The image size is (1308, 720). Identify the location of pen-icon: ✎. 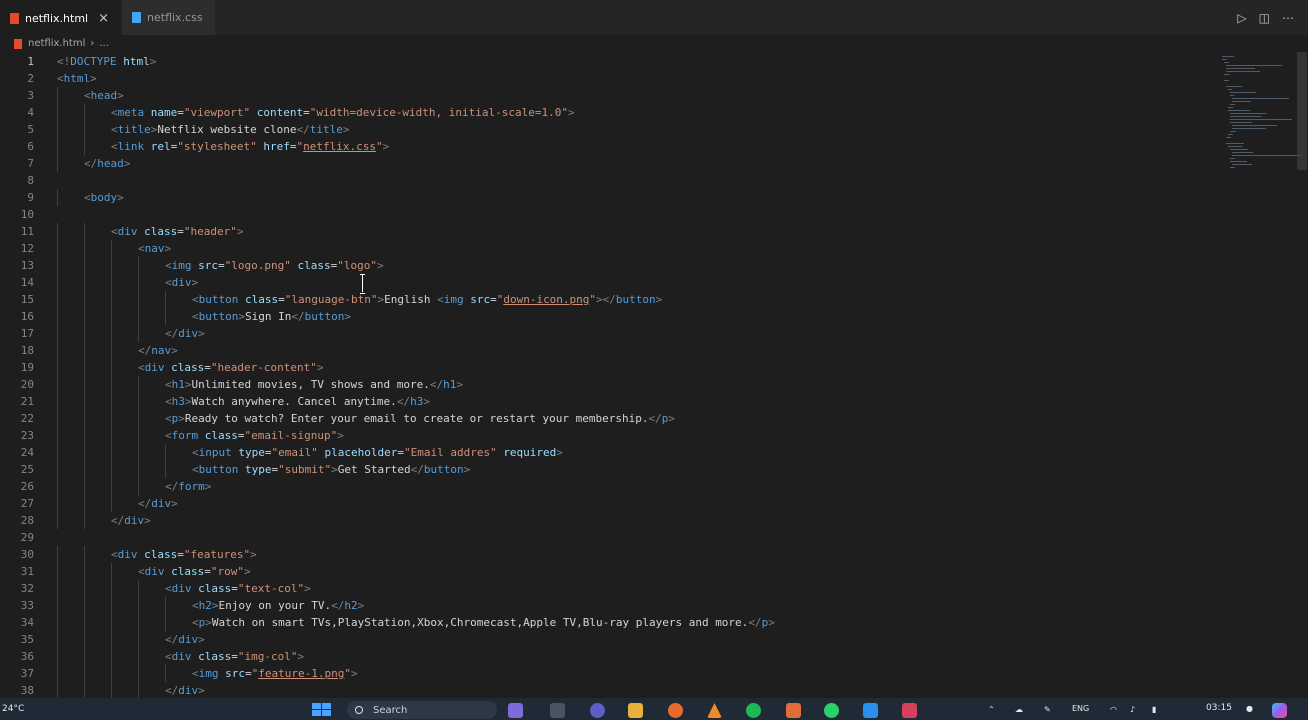
(1047, 709).